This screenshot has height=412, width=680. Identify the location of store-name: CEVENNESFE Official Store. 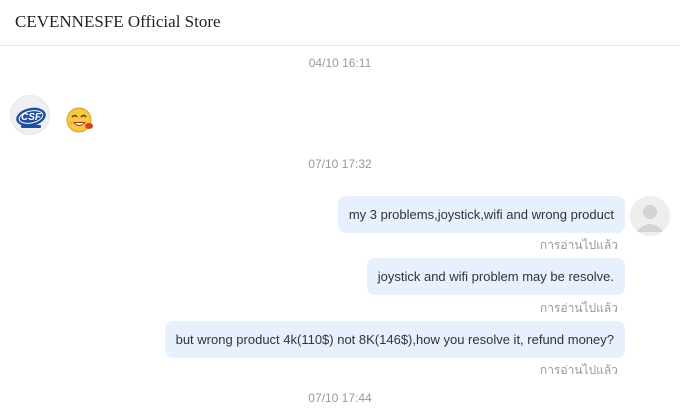
(118, 22).